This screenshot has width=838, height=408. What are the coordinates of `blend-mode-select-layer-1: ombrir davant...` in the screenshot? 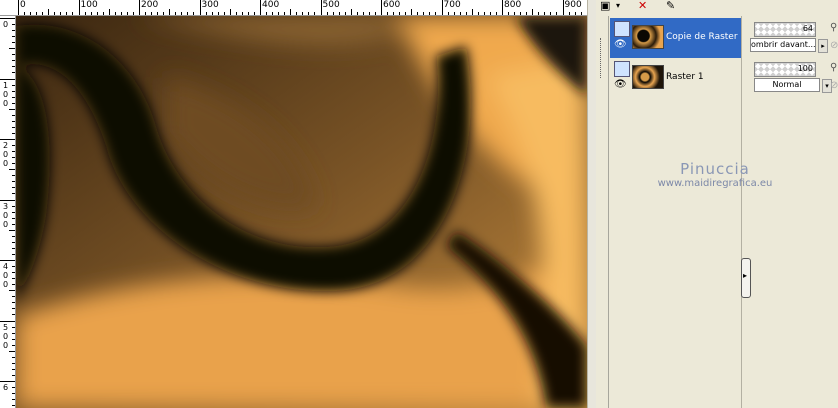 It's located at (783, 45).